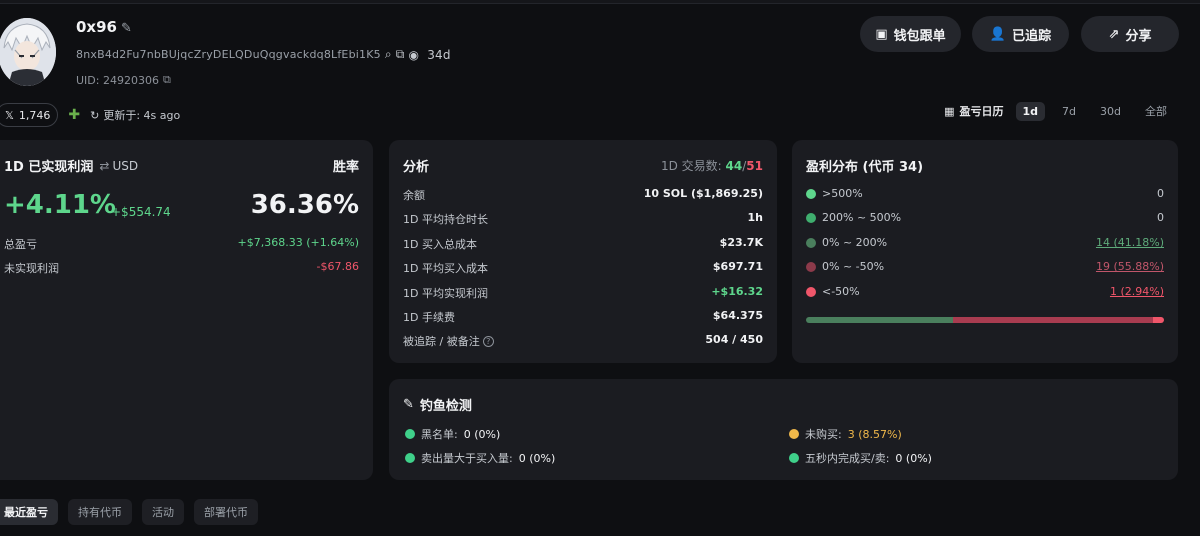 This screenshot has width=1200, height=536. What do you see at coordinates (74, 115) in the screenshot?
I see `puzzle-icon: ✚` at bounding box center [74, 115].